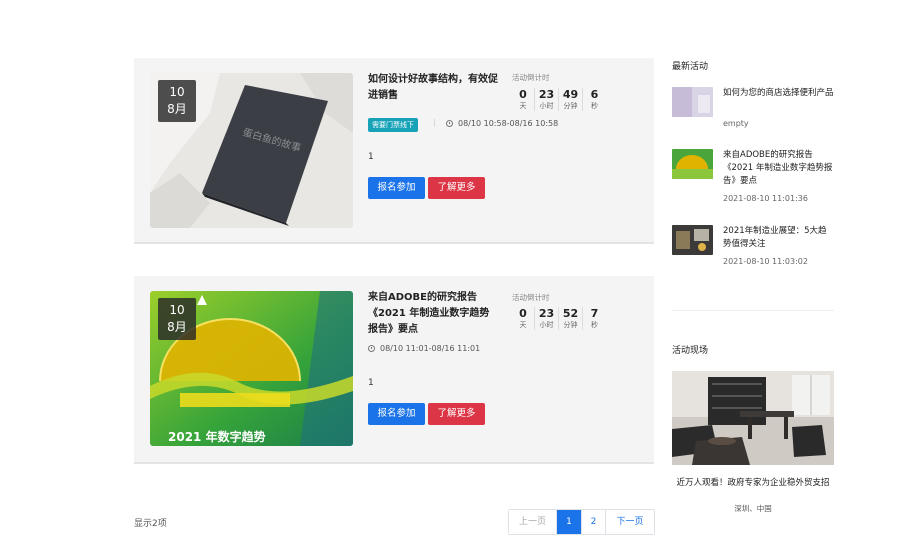 Image resolution: width=908 pixels, height=556 pixels. What do you see at coordinates (629, 522) in the screenshot?
I see `next-page-button: 下一页` at bounding box center [629, 522].